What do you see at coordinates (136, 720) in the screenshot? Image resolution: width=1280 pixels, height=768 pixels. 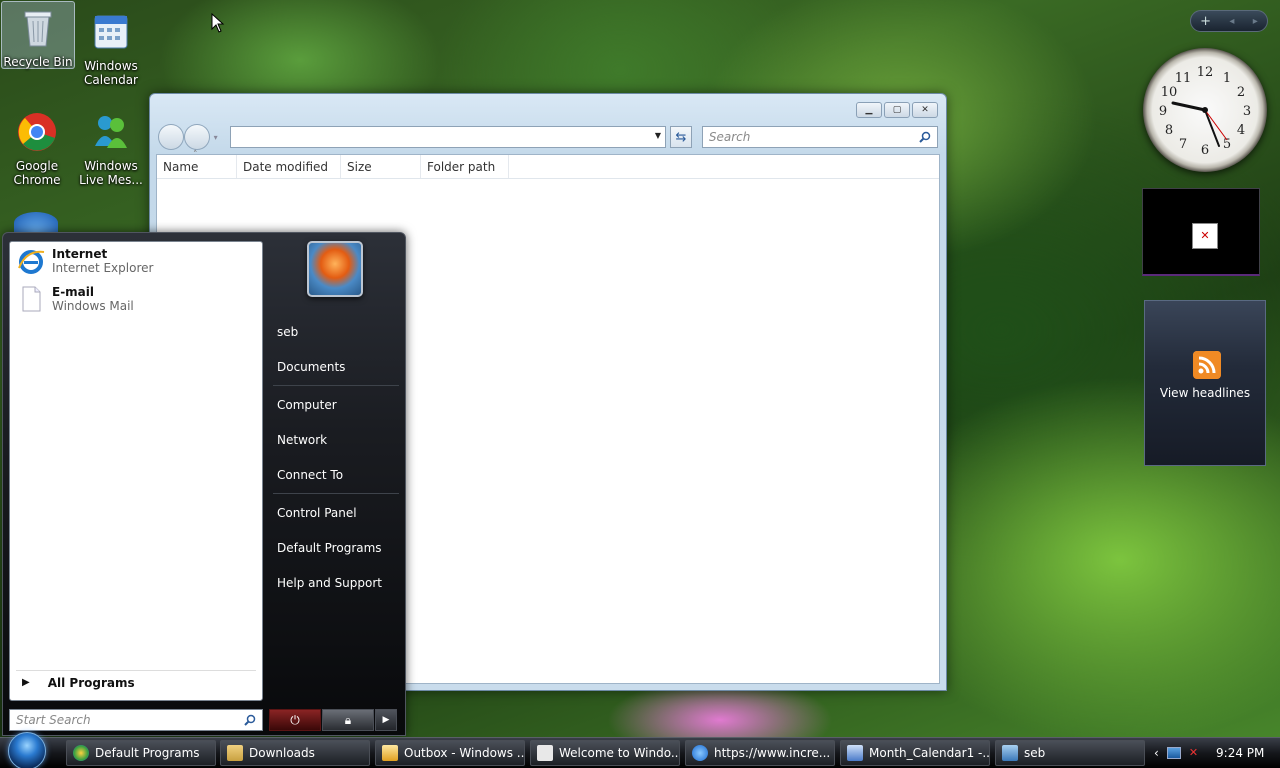 I see `start-search-input: Start Search` at bounding box center [136, 720].